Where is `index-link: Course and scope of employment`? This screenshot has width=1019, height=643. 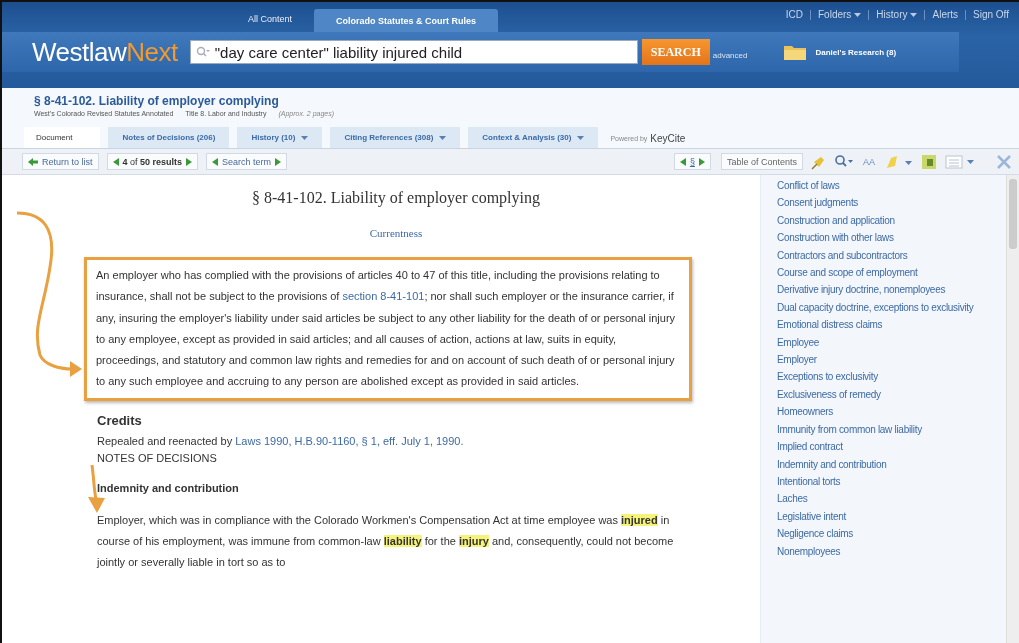 index-link: Course and scope of employment is located at coordinates (891, 273).